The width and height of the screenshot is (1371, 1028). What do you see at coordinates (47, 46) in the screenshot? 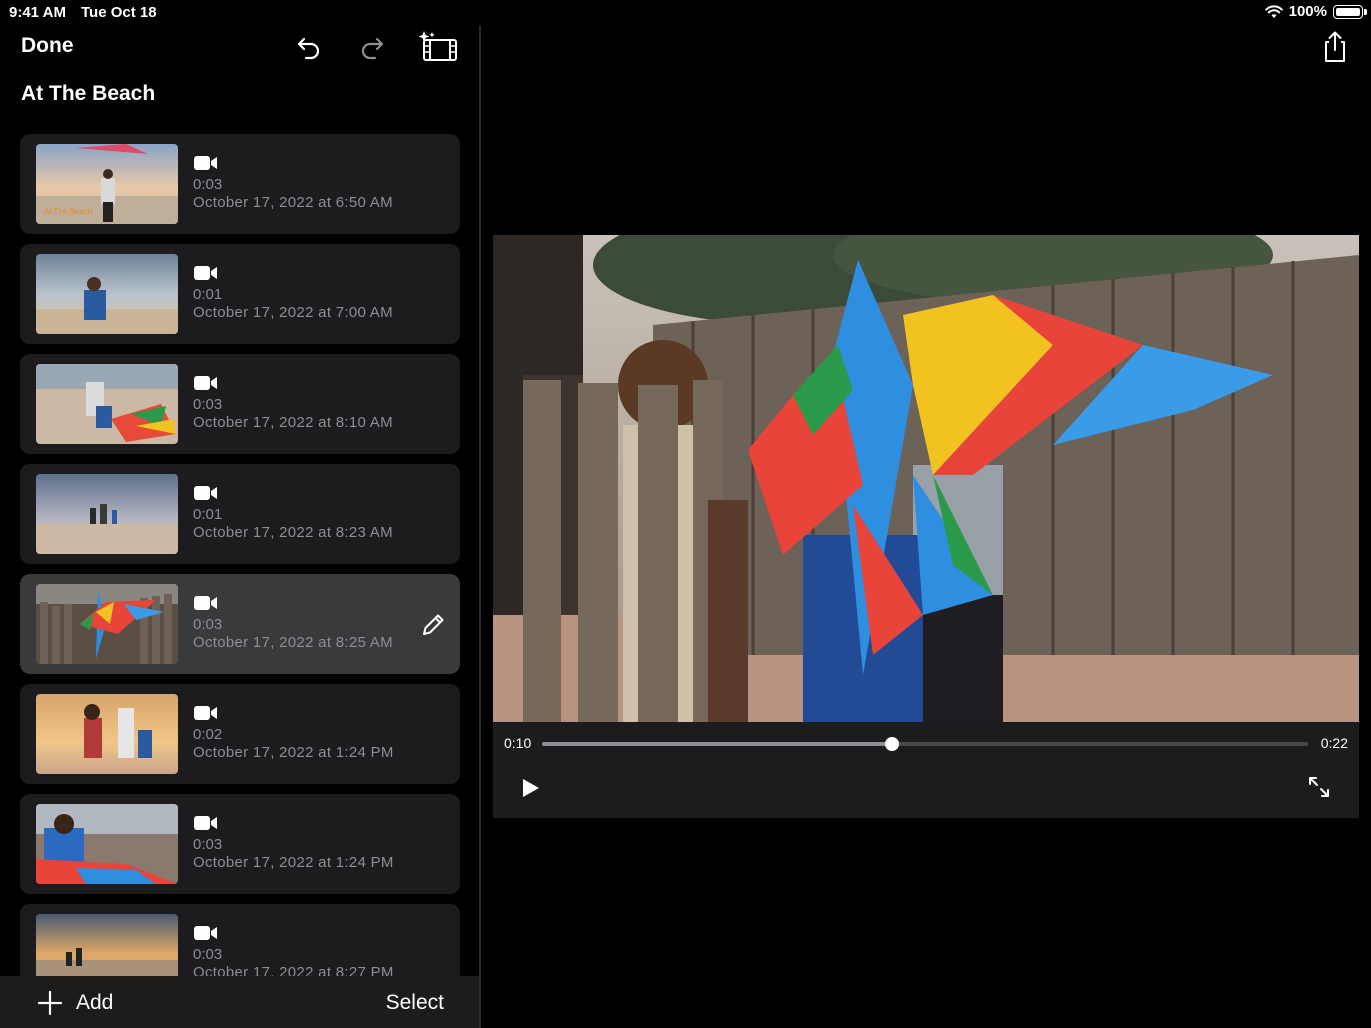
I see `done-button: Done` at bounding box center [47, 46].